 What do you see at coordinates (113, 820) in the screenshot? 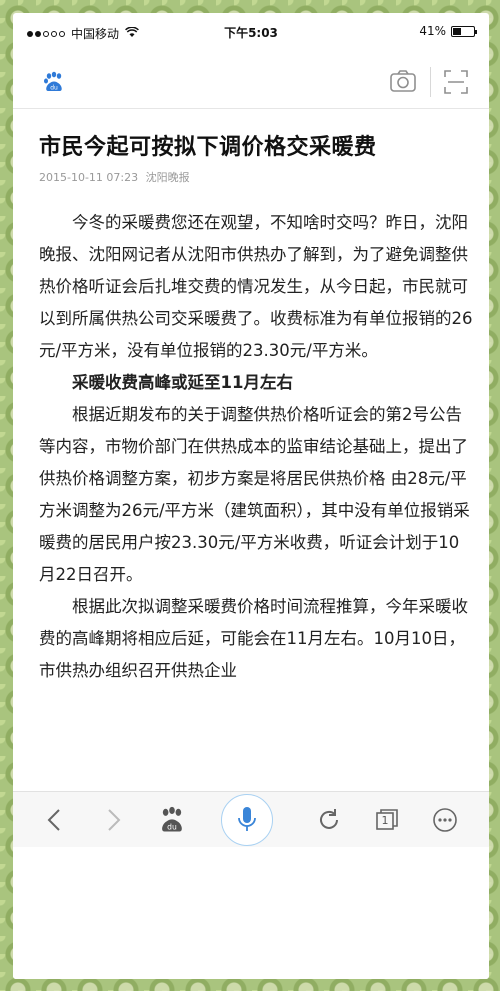
I see `forward-arrow-icon` at bounding box center [113, 820].